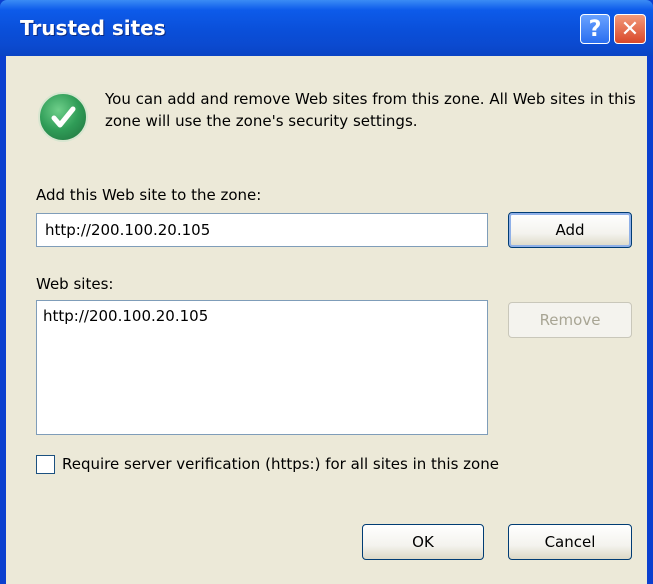  What do you see at coordinates (262, 316) in the screenshot?
I see `list-item: http://200.100.20.105` at bounding box center [262, 316].